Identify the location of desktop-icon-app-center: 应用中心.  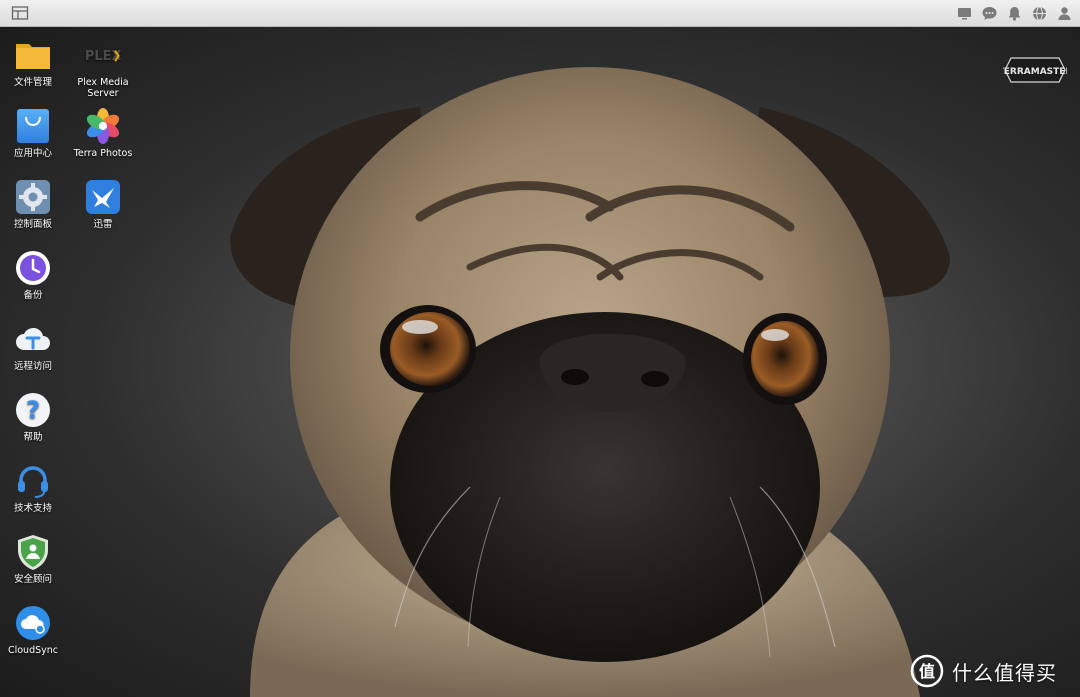
(33, 133).